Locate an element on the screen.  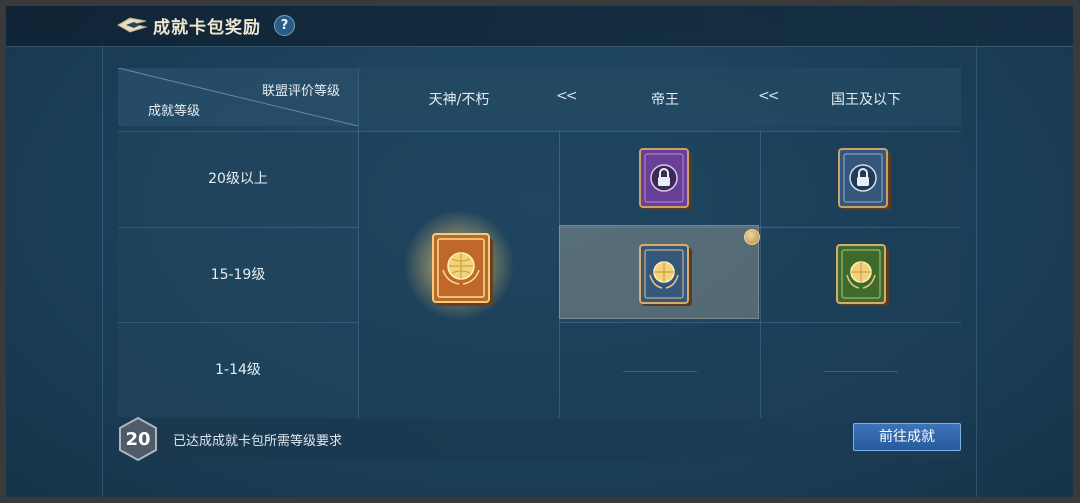
column-header-guowang: 国王及以下 is located at coordinates (866, 100).